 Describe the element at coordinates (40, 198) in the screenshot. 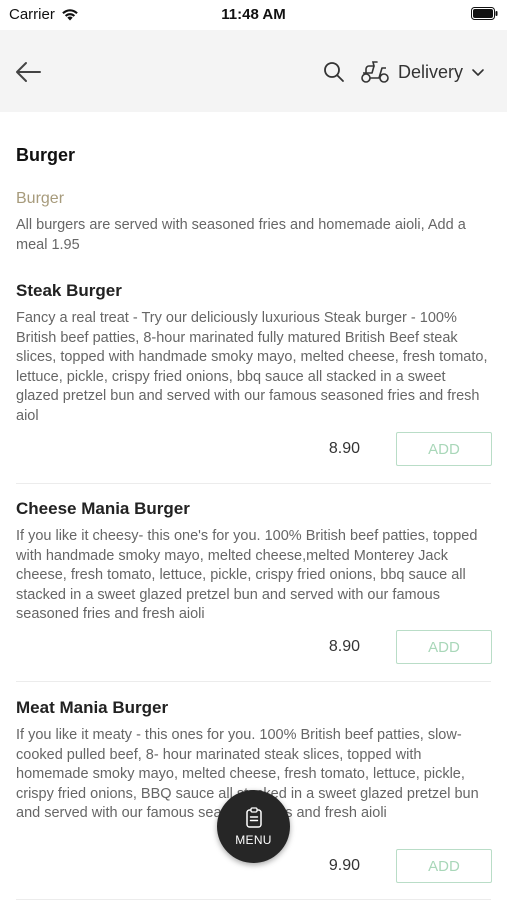

I see `category-name: Burger` at that location.